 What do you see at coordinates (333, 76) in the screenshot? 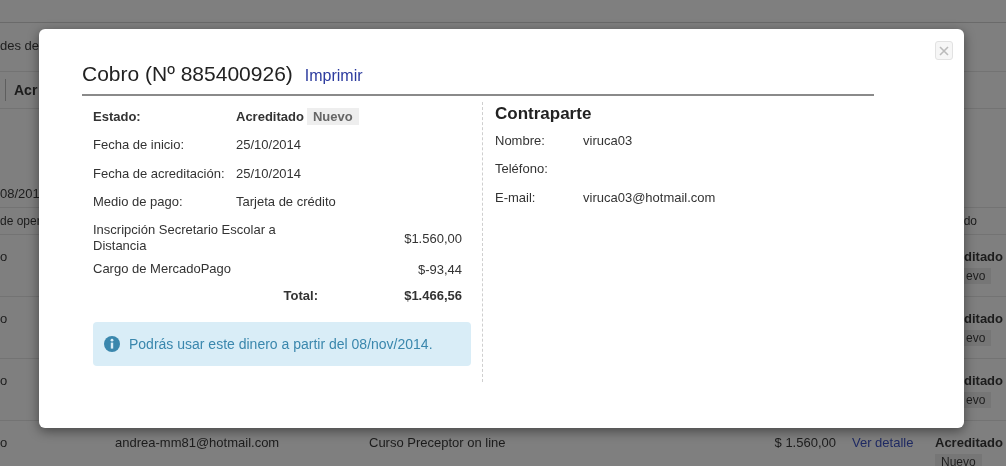
I see `print-link: Imprimir` at bounding box center [333, 76].